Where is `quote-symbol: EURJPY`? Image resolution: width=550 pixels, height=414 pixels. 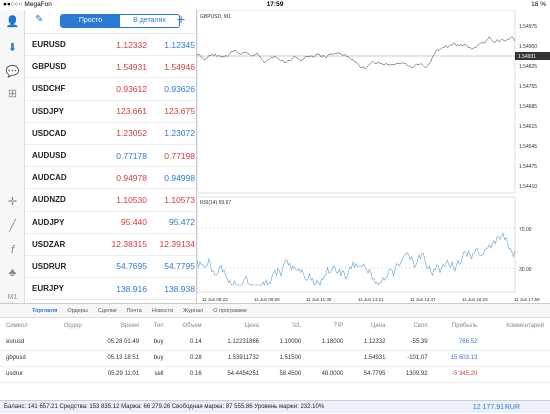
quote-symbol: EURJPY is located at coordinates (48, 289).